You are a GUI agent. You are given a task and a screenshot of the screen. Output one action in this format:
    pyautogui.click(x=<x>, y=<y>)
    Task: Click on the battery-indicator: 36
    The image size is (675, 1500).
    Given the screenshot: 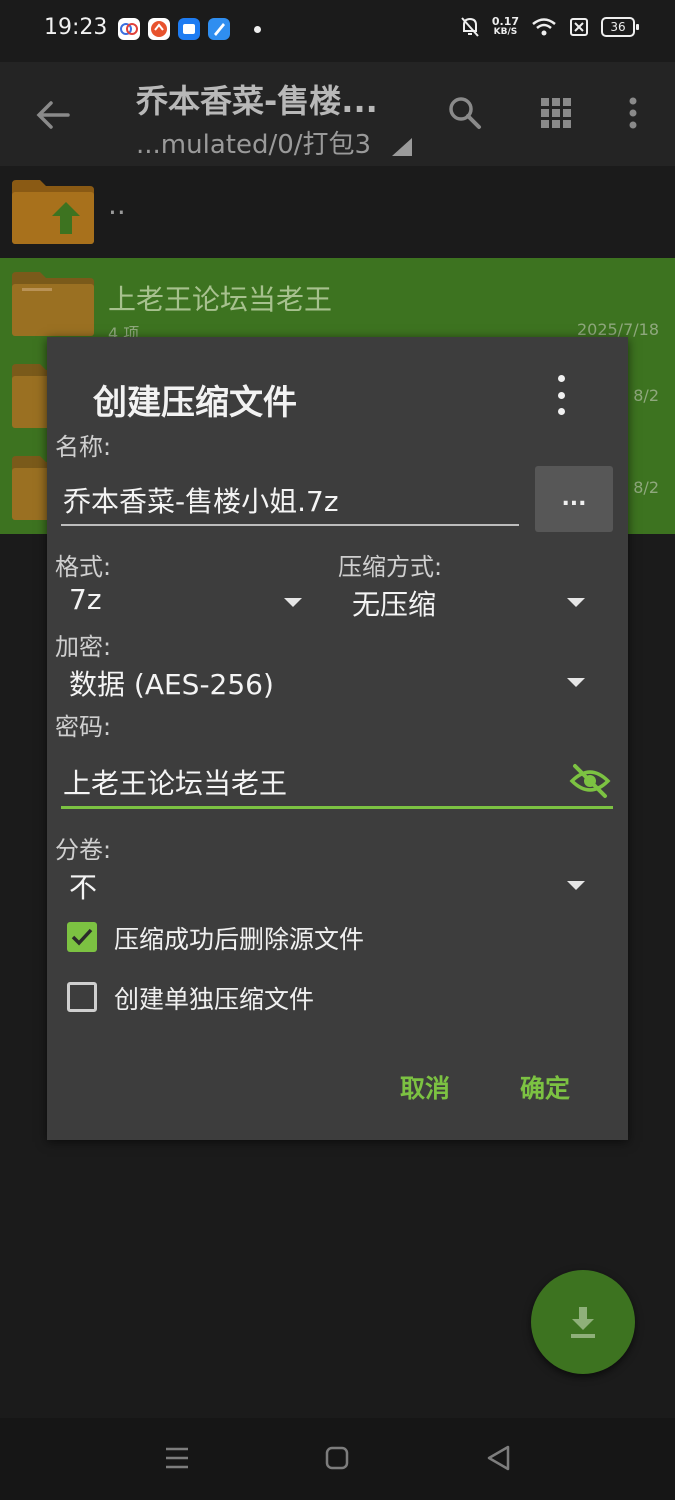 What is the action you would take?
    pyautogui.click(x=620, y=27)
    